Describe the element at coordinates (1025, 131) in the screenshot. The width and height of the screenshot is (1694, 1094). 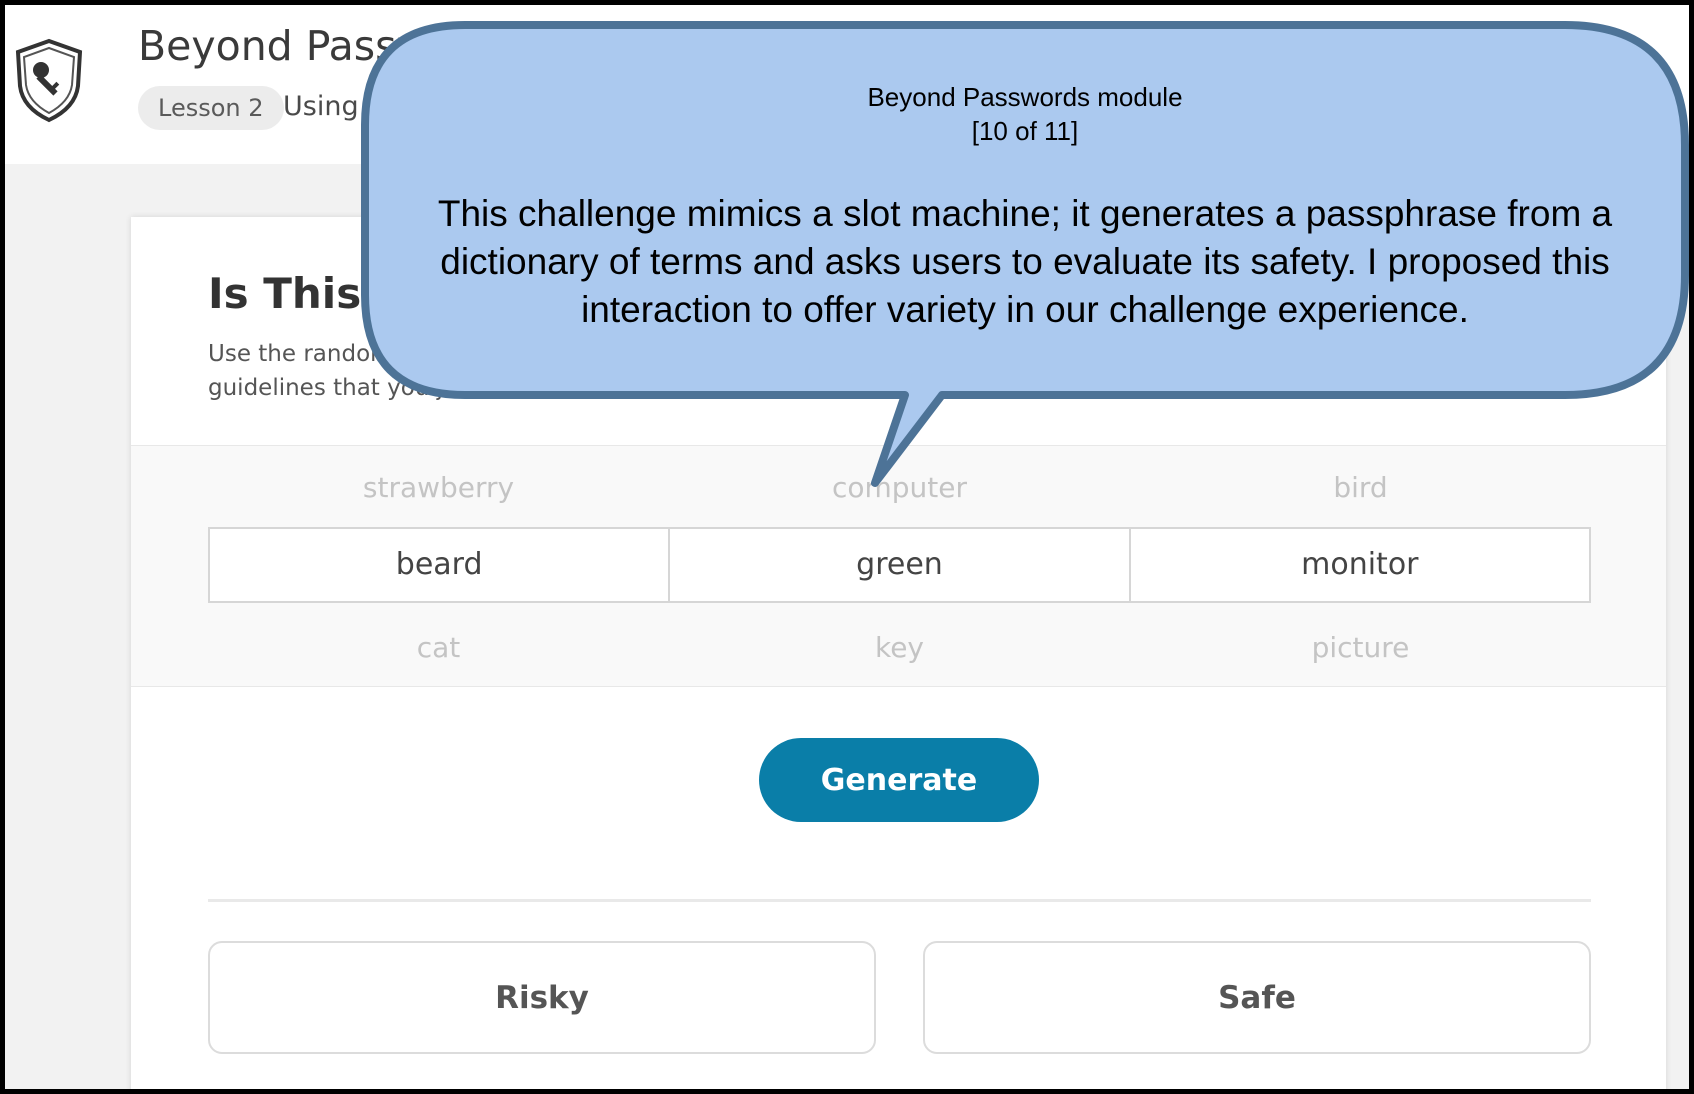
I see `callout-progress: [10 of 11]` at that location.